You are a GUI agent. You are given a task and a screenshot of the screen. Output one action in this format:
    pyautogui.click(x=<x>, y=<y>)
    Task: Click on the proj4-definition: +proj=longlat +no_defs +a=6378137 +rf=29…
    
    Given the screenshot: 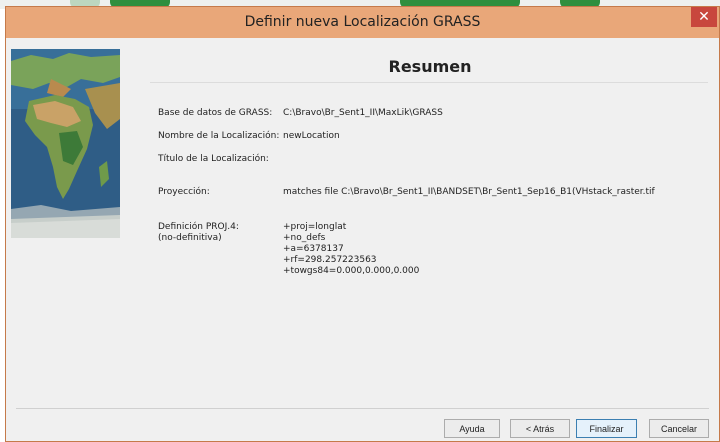 What is the action you would take?
    pyautogui.click(x=351, y=249)
    